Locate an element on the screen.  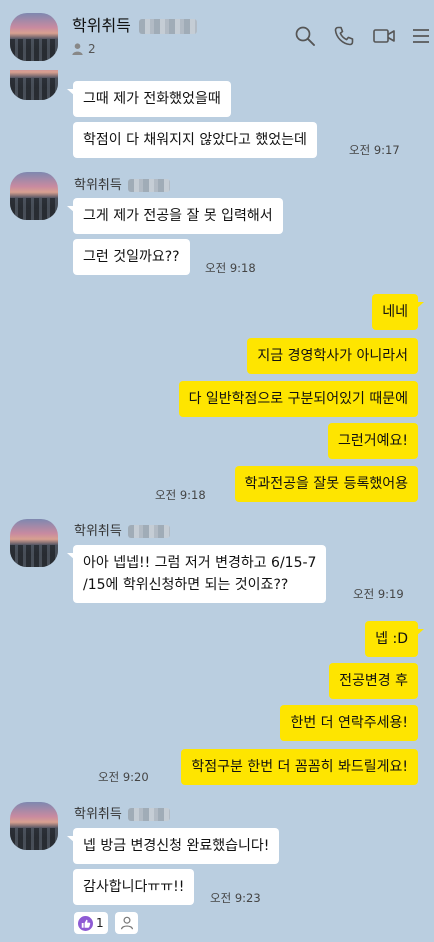
member-count: 2 is located at coordinates (84, 49).